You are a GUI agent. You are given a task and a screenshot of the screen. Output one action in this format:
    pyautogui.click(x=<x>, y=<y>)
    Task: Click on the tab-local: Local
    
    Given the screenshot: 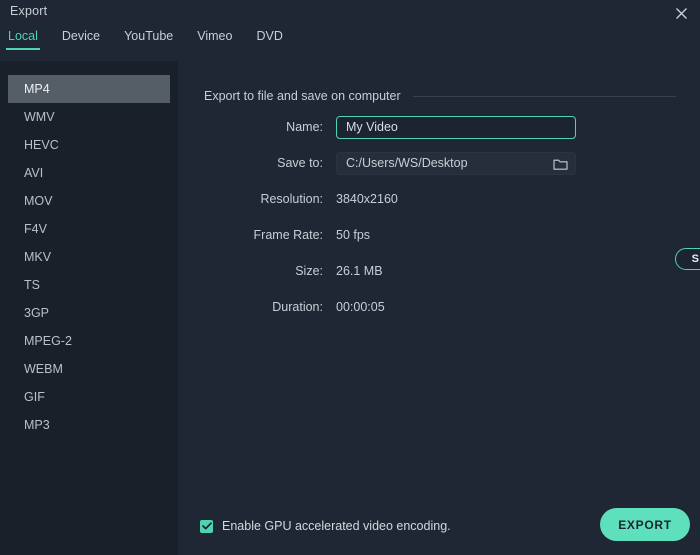 What is the action you would take?
    pyautogui.click(x=23, y=39)
    